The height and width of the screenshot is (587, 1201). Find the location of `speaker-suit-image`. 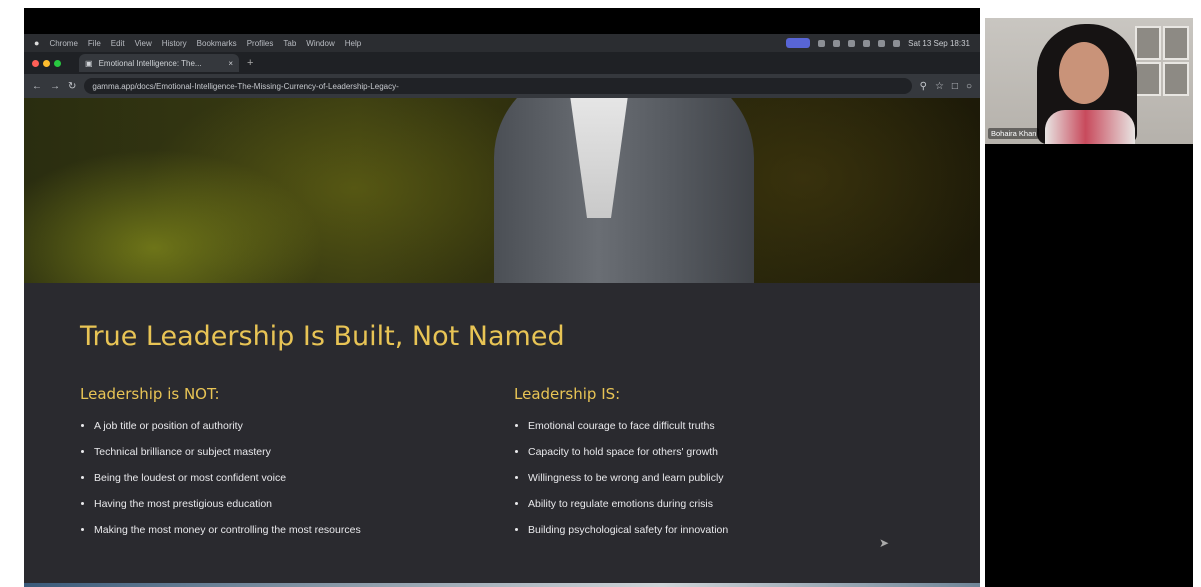

speaker-suit-image is located at coordinates (624, 190).